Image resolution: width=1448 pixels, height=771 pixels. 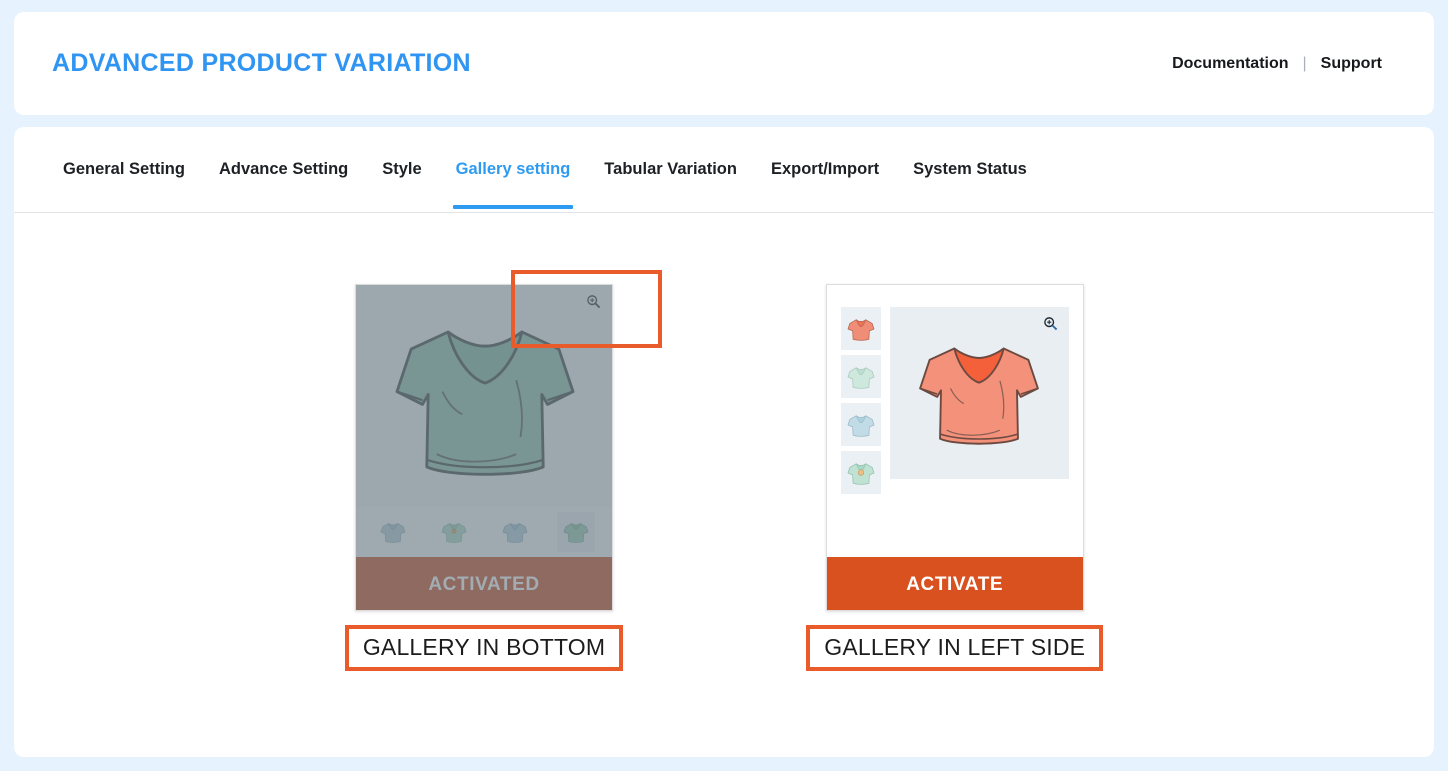 I want to click on tab-system-status: System Status, so click(x=970, y=170).